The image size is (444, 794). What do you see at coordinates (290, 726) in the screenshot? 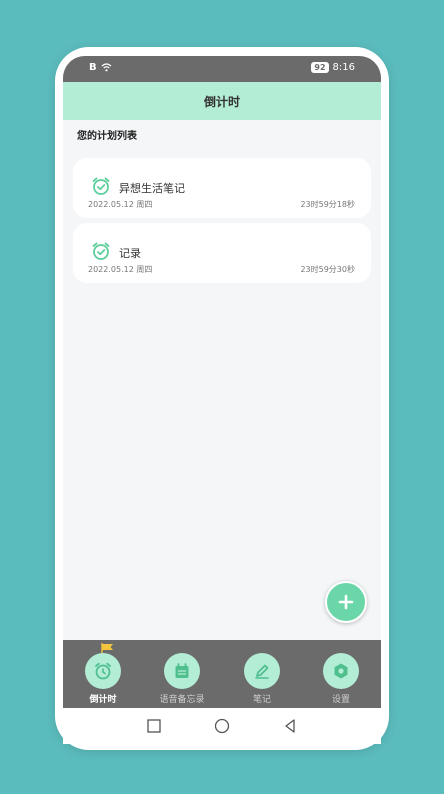
I see `back-icon` at bounding box center [290, 726].